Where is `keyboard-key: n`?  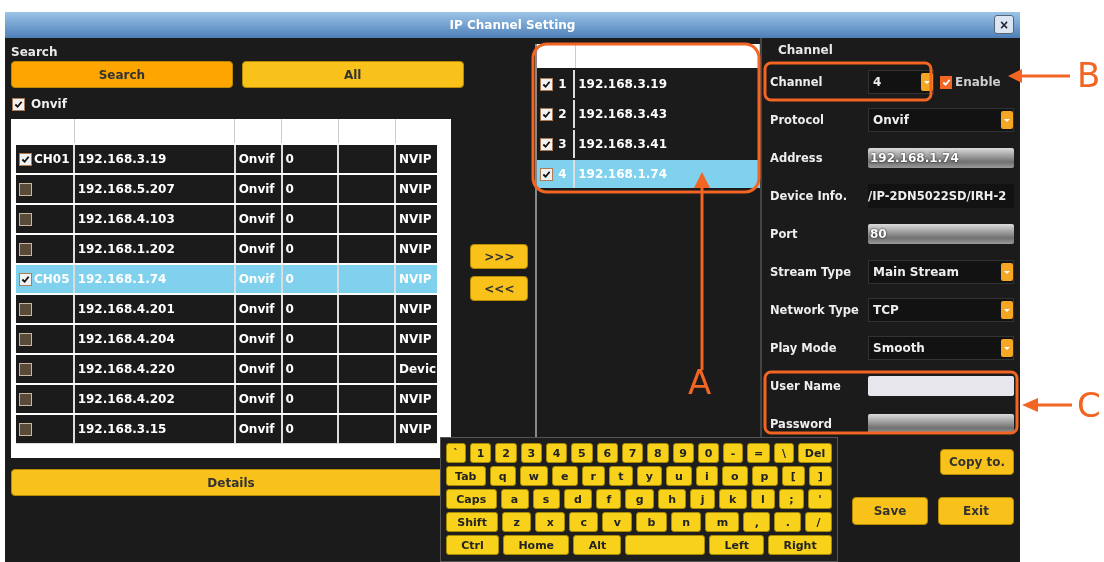
keyboard-key: n is located at coordinates (686, 522).